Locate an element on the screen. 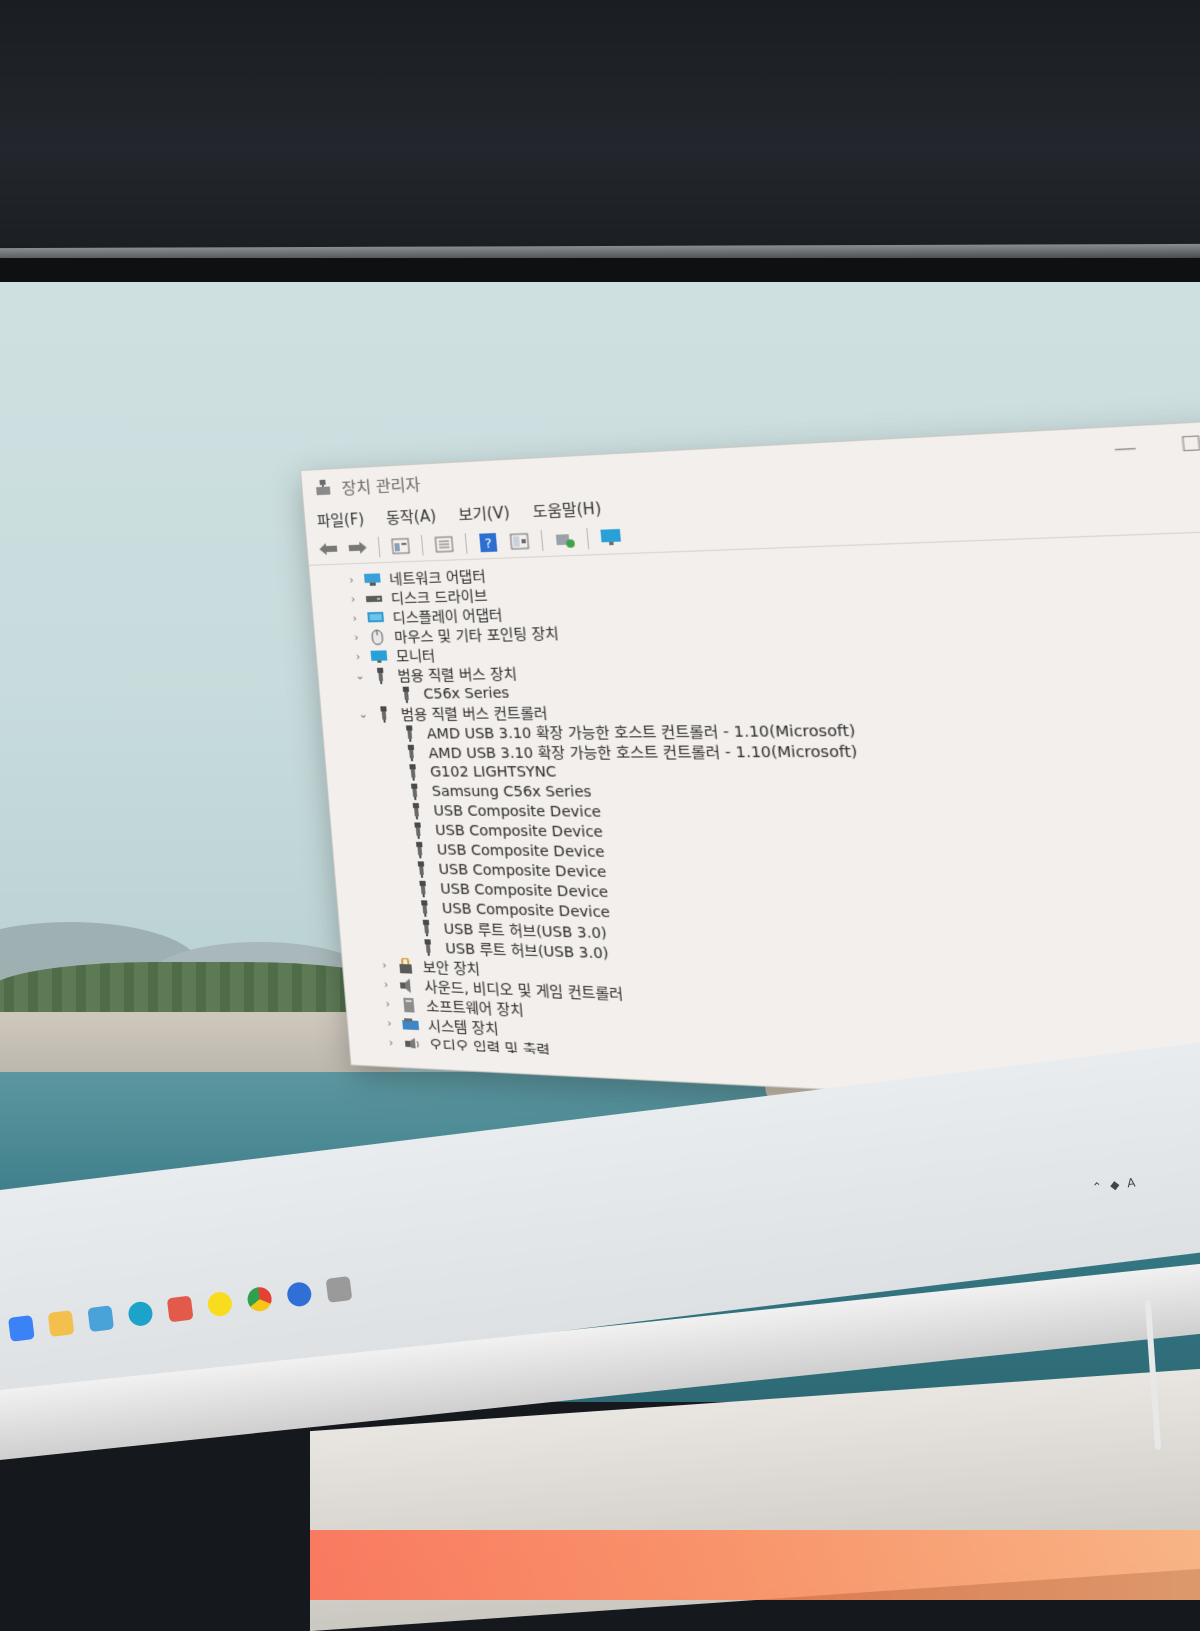  tree-item-label: 이미징 장치 is located at coordinates (466, 1066).